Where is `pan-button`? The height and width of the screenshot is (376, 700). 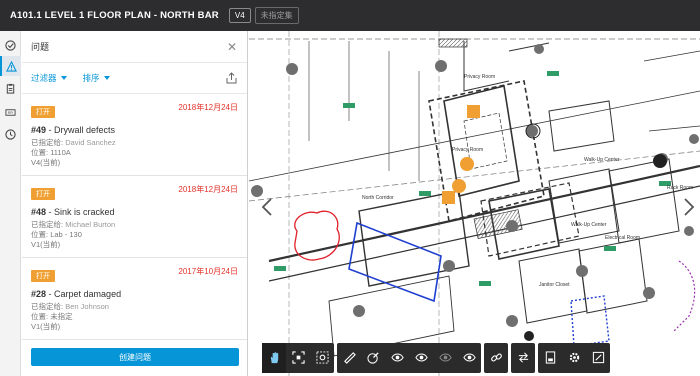
pan-button is located at coordinates (274, 357).